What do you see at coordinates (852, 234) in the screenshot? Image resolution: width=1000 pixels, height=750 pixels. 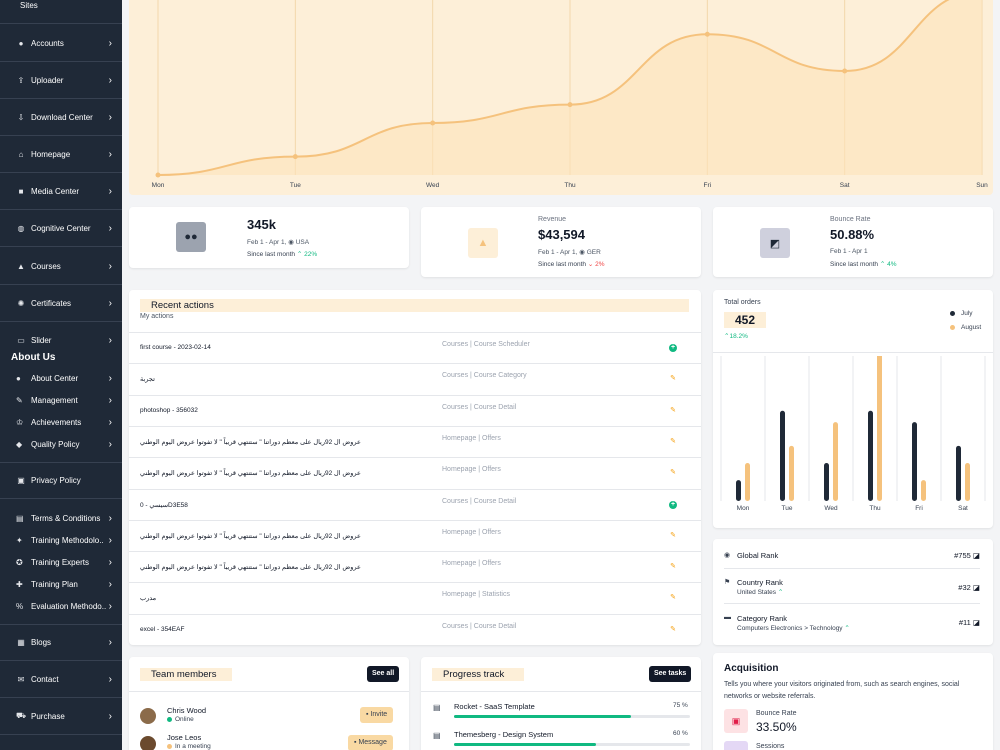 I see `stat-value: 50.88%` at bounding box center [852, 234].